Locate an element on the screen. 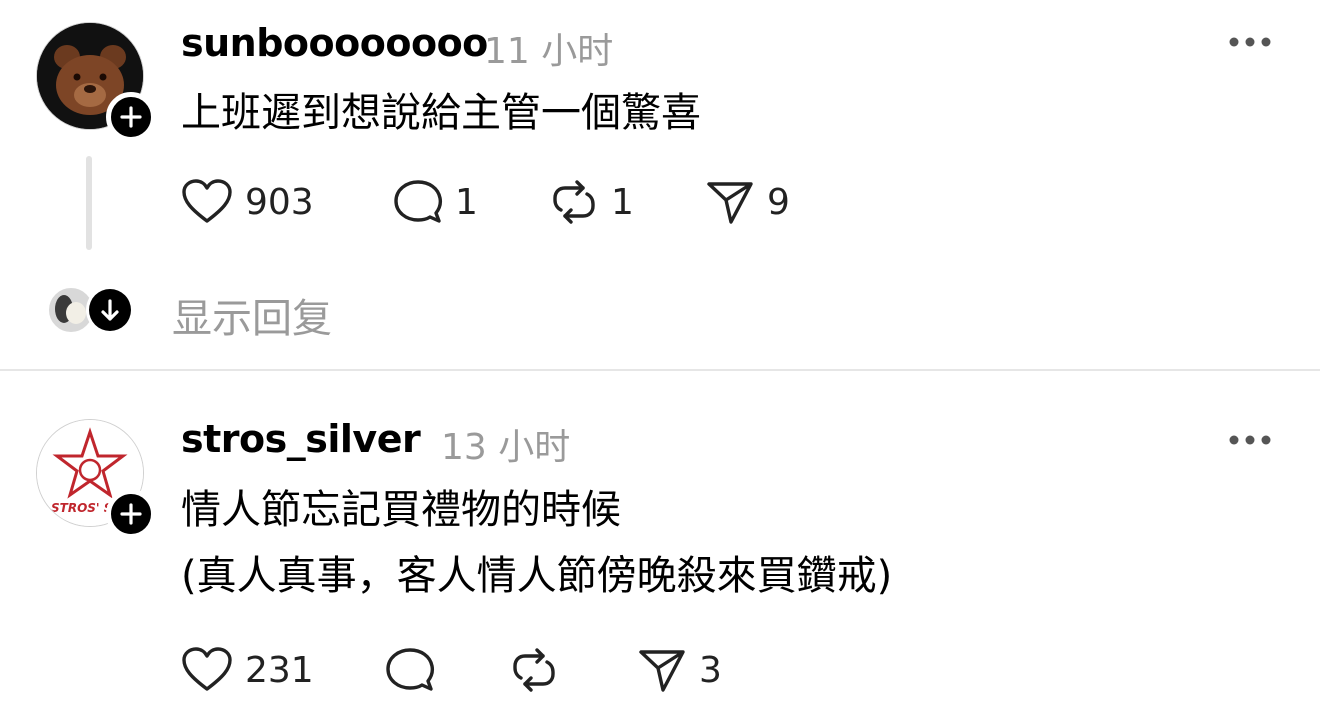  arrow-down-icon is located at coordinates (110, 310).